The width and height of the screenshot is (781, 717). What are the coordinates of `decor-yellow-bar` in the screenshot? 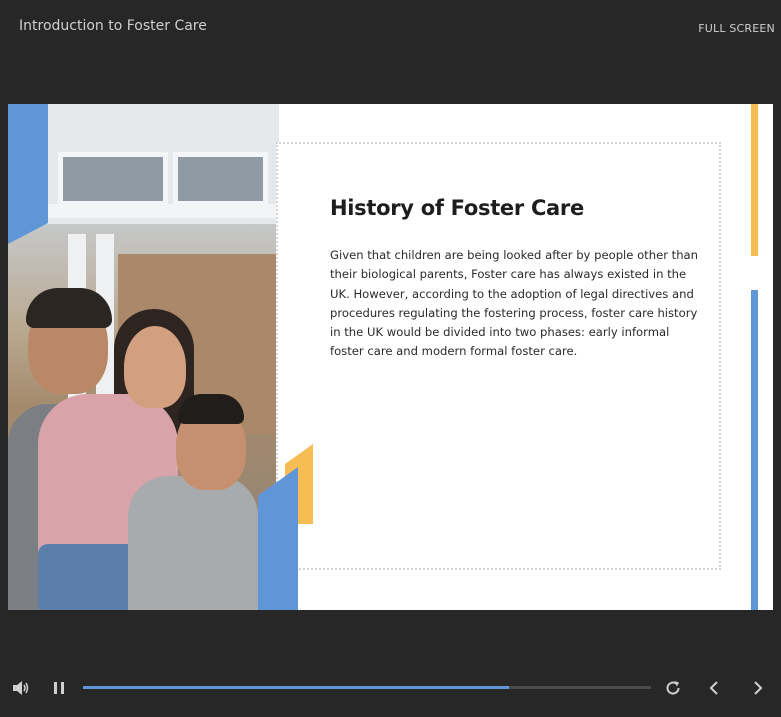 It's located at (754, 180).